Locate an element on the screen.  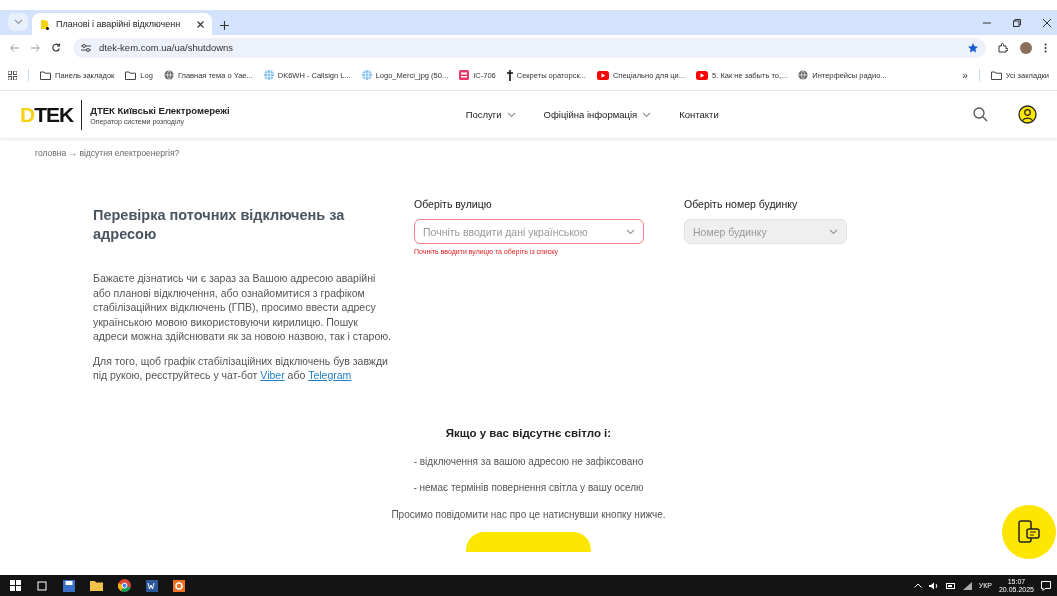
info-text: - немає термінів повернення світла у вашу оселю is located at coordinates (528, 488).